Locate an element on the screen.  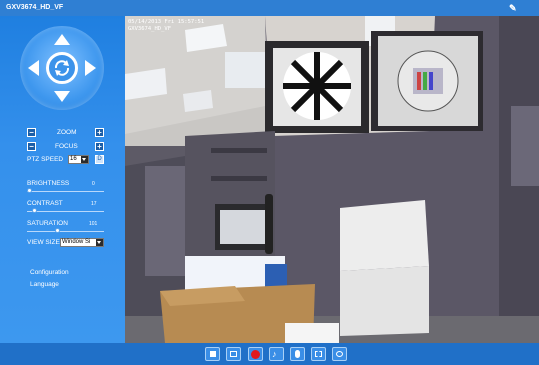
zoom-out-button: − is located at coordinates (31, 132).